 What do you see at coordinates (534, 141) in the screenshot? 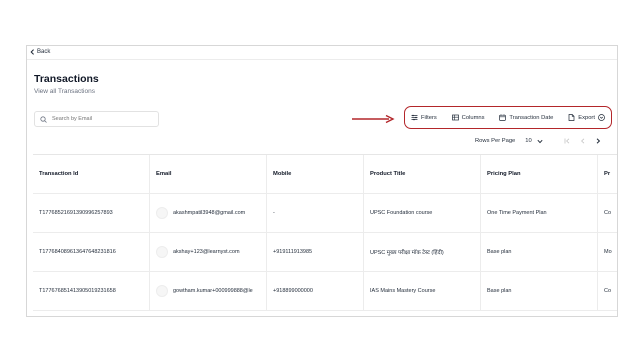
I see `rows-per-page-select: 10` at bounding box center [534, 141].